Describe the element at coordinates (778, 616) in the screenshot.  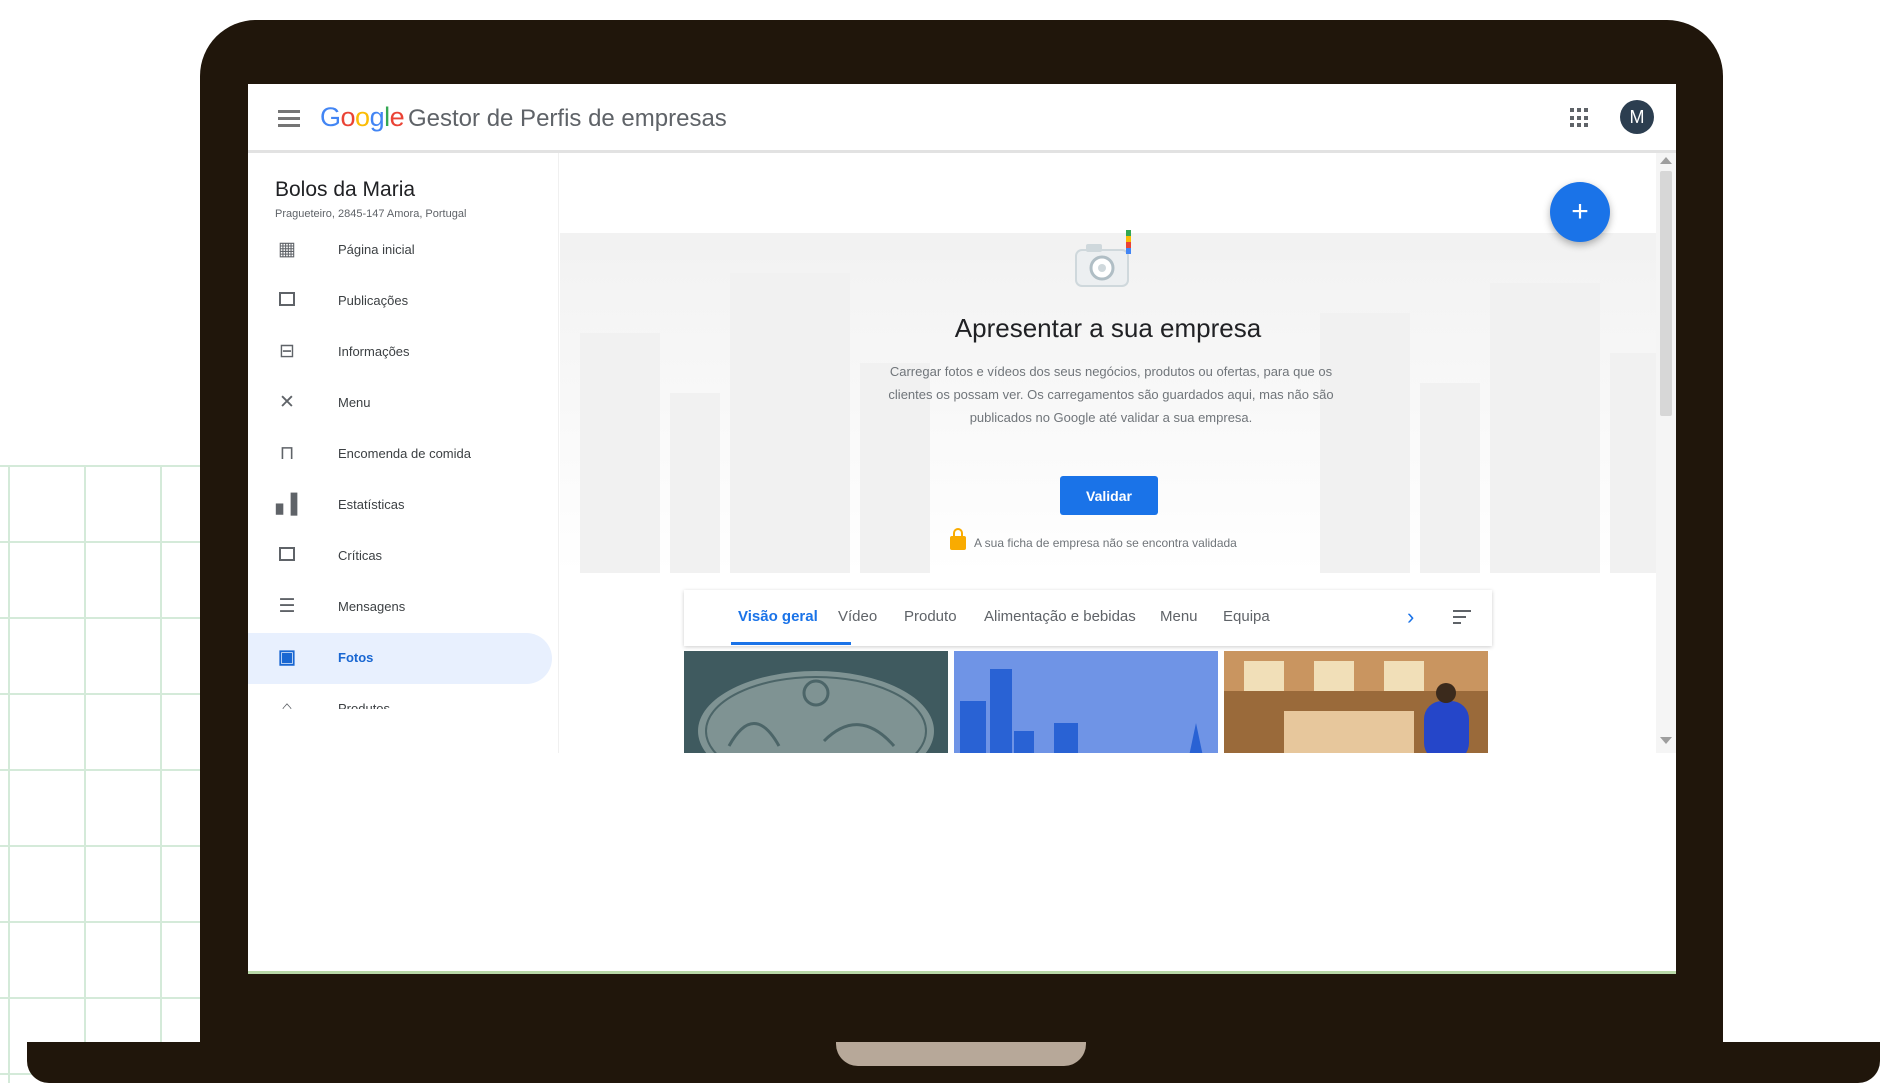
I see `tab-overview: Visão geral` at that location.